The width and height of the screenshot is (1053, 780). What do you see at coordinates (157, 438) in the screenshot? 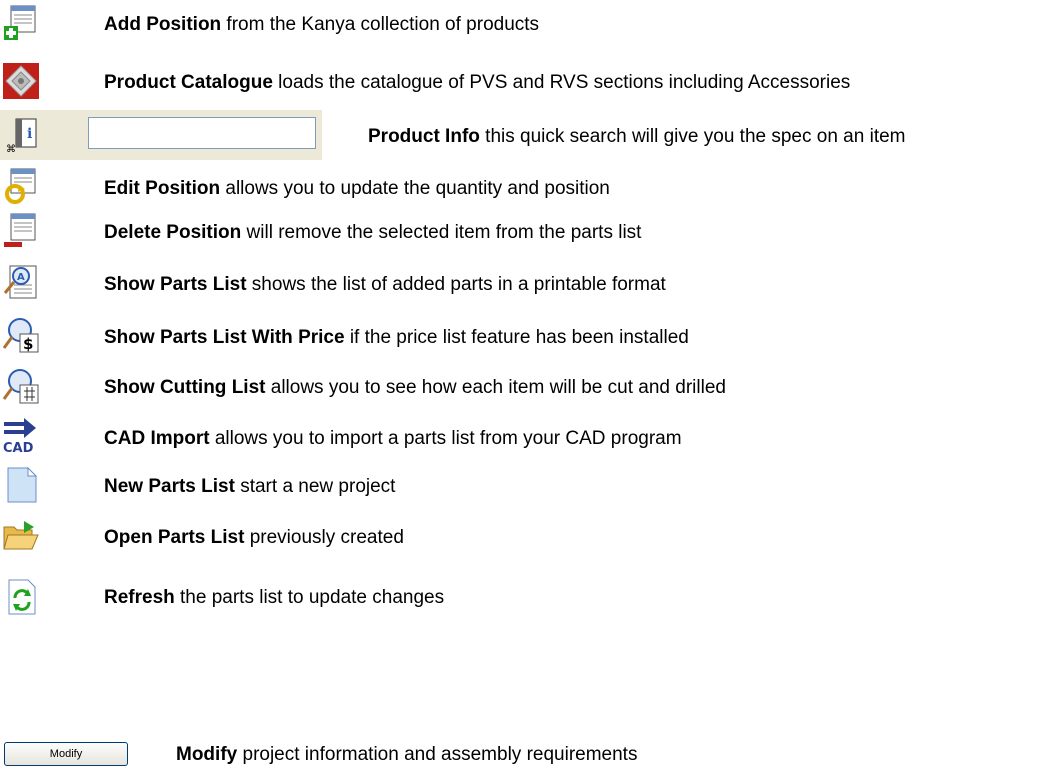
I see `item-title: CAD Import` at bounding box center [157, 438].